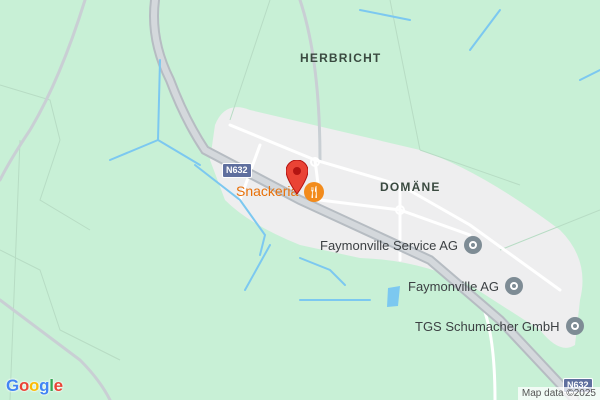 The image size is (600, 400). I want to click on poi-label: Faymonville Service AG, so click(389, 245).